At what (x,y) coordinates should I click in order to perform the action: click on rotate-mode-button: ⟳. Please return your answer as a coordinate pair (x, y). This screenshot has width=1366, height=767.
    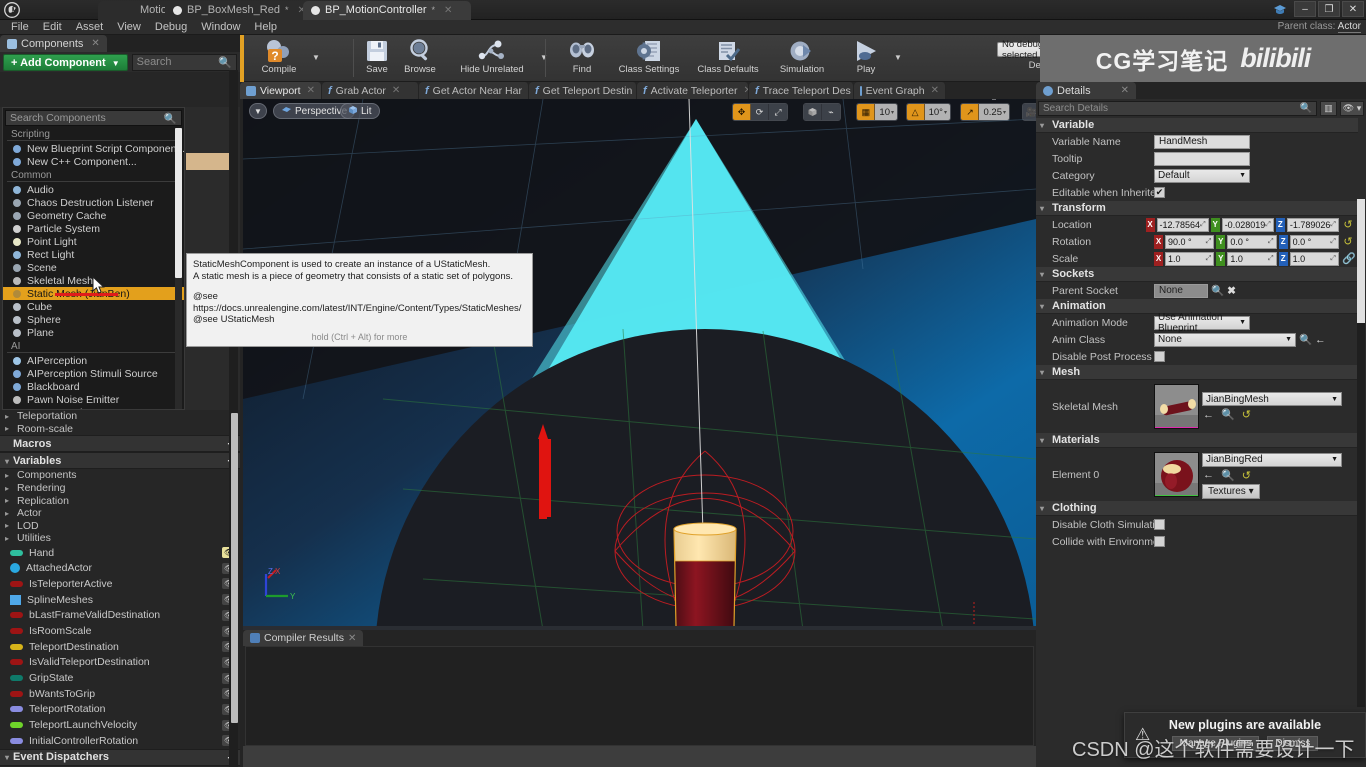
    Looking at the image, I should click on (760, 112).